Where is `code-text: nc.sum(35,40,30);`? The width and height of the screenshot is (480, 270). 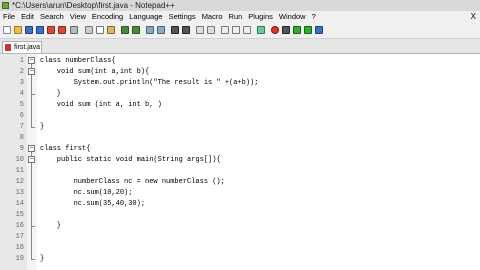 code-text: nc.sum(35,40,30); is located at coordinates (93, 204).